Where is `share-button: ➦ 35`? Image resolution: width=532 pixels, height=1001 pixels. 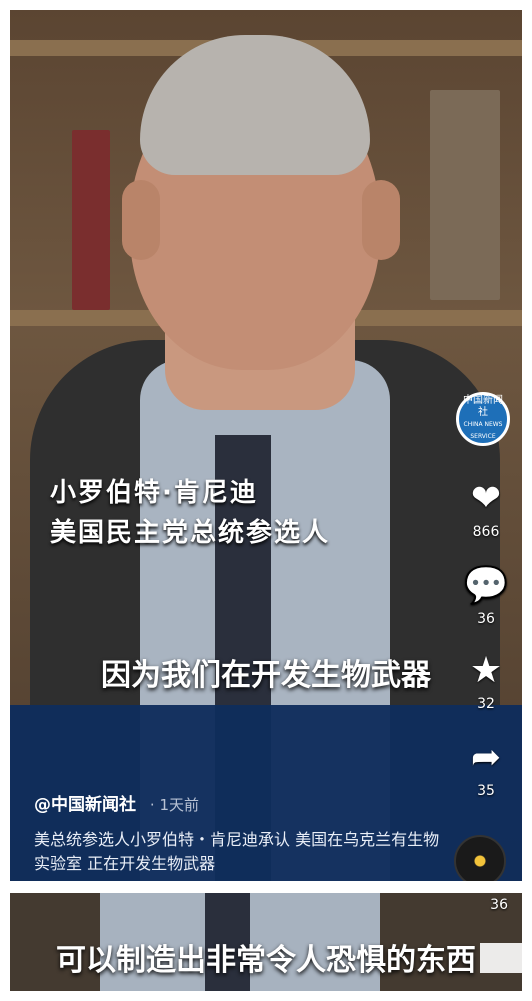
share-button: ➦ 35 is located at coordinates (486, 768).